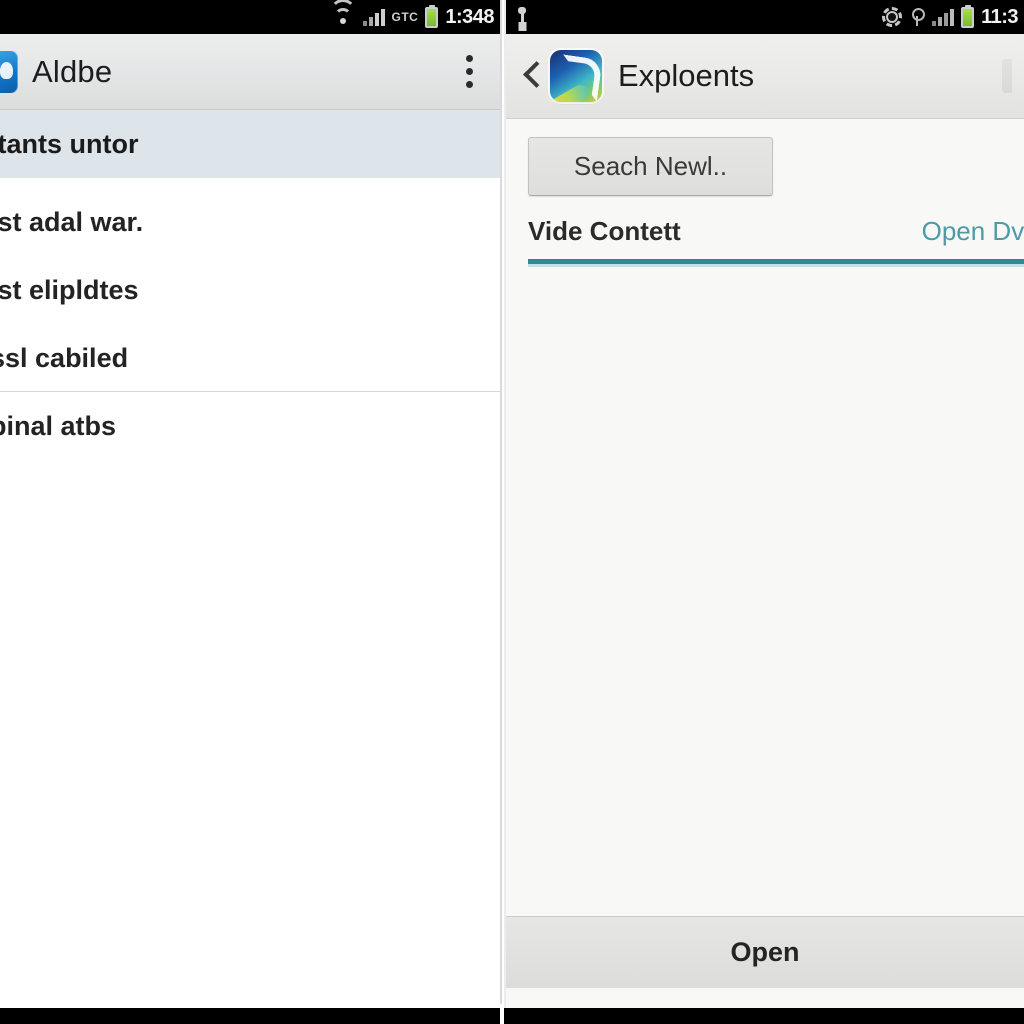 The height and width of the screenshot is (1024, 1024). I want to click on usb-icon, so click(522, 17).